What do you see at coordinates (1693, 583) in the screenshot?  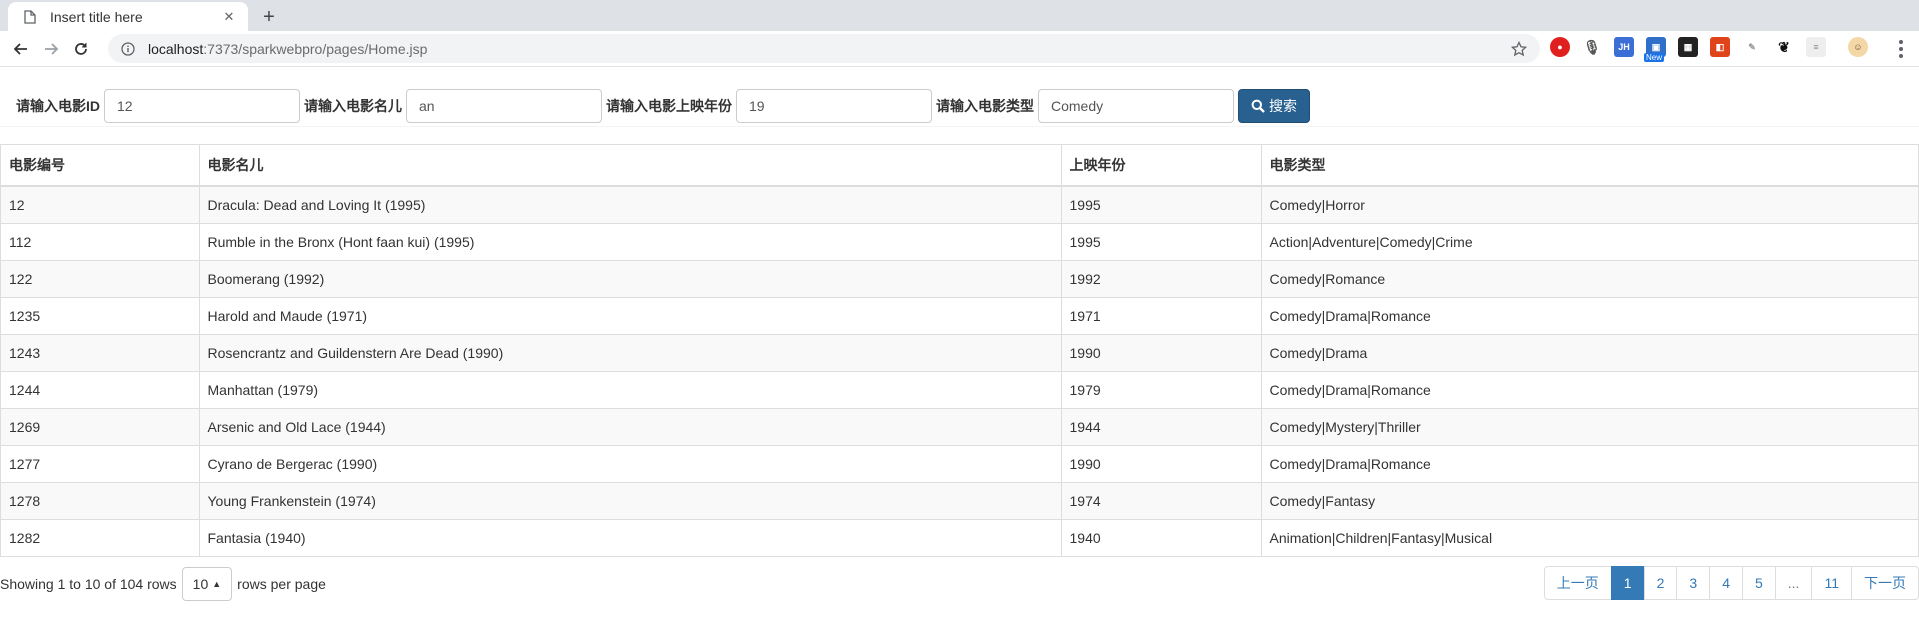 I see `page-3-button: 3` at bounding box center [1693, 583].